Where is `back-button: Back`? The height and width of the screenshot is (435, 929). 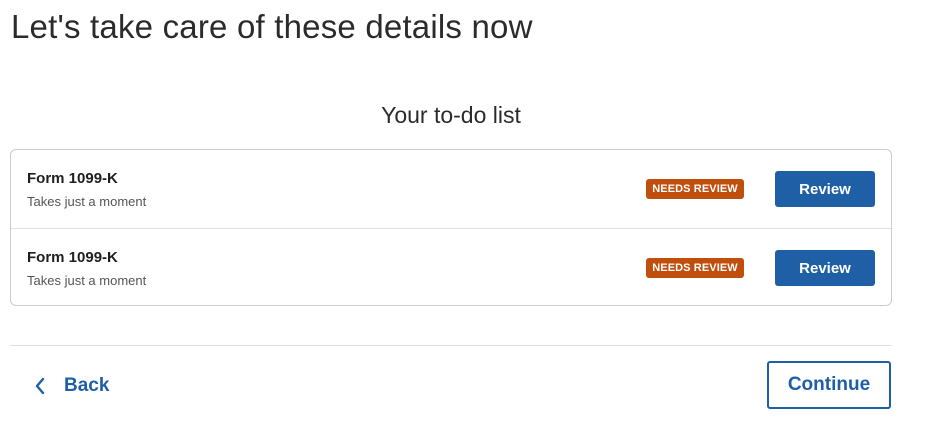 back-button: Back is located at coordinates (71, 386).